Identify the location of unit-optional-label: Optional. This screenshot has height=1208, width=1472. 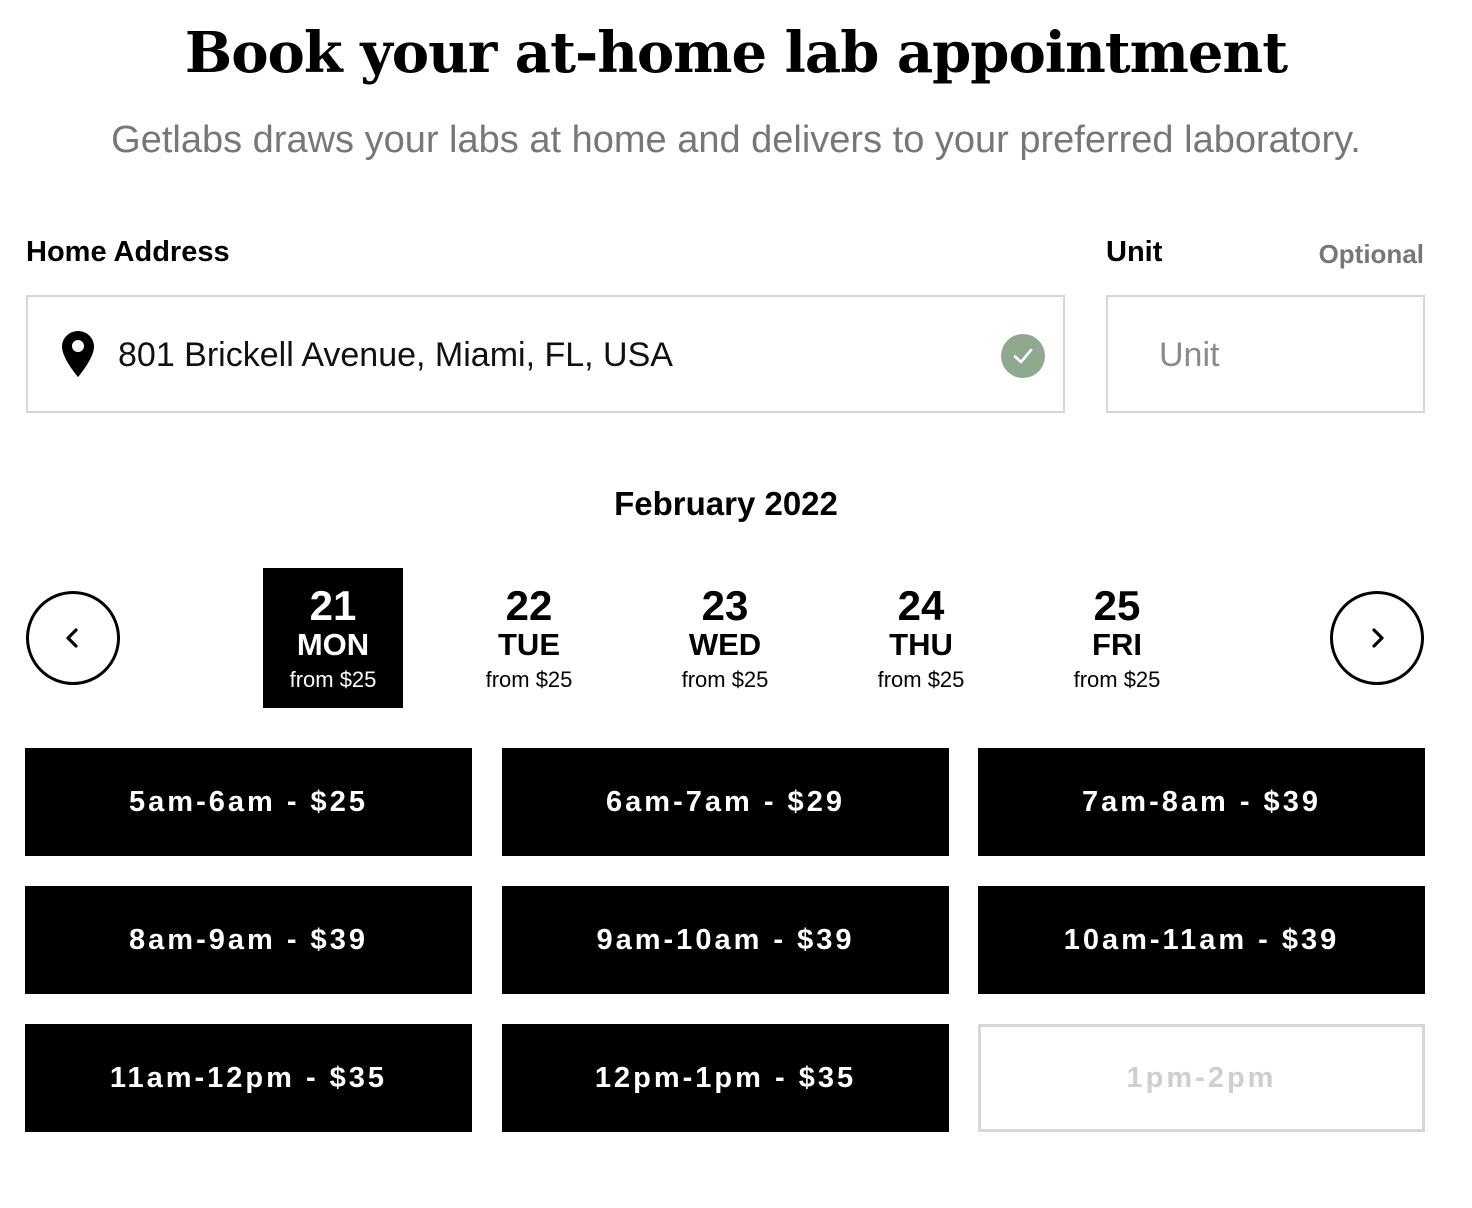
(1371, 254).